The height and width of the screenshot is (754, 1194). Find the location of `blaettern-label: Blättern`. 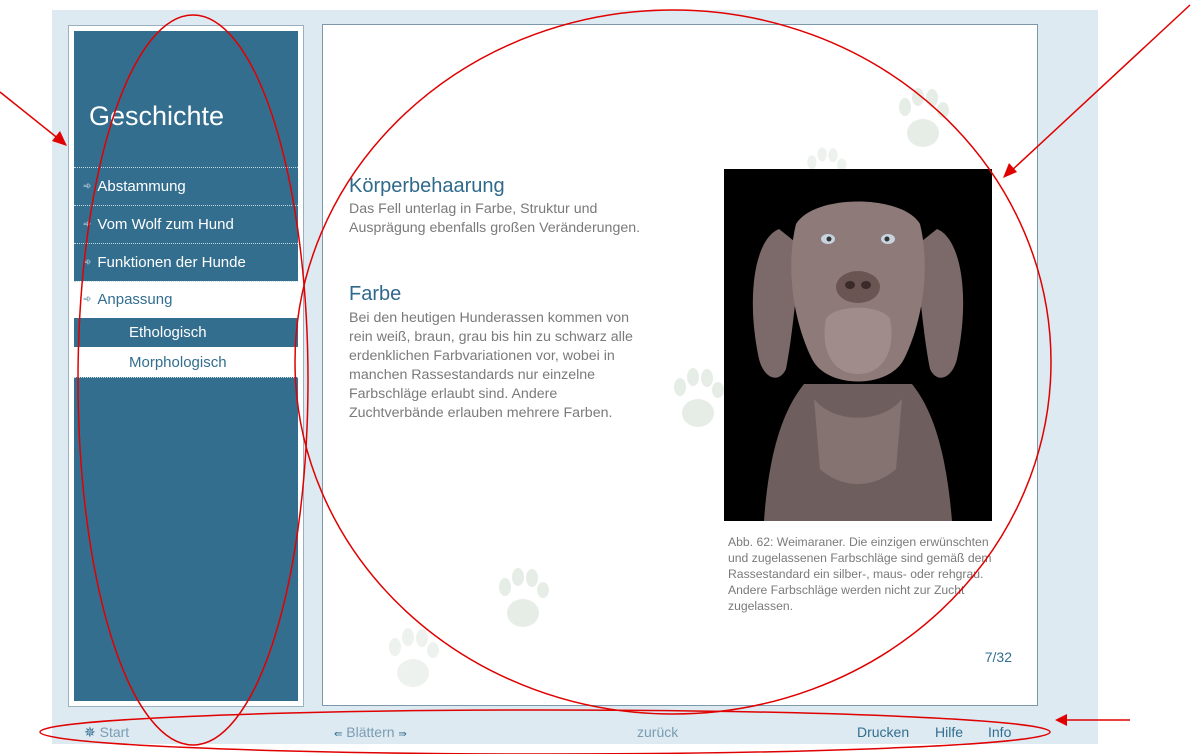

blaettern-label: Blättern is located at coordinates (370, 732).